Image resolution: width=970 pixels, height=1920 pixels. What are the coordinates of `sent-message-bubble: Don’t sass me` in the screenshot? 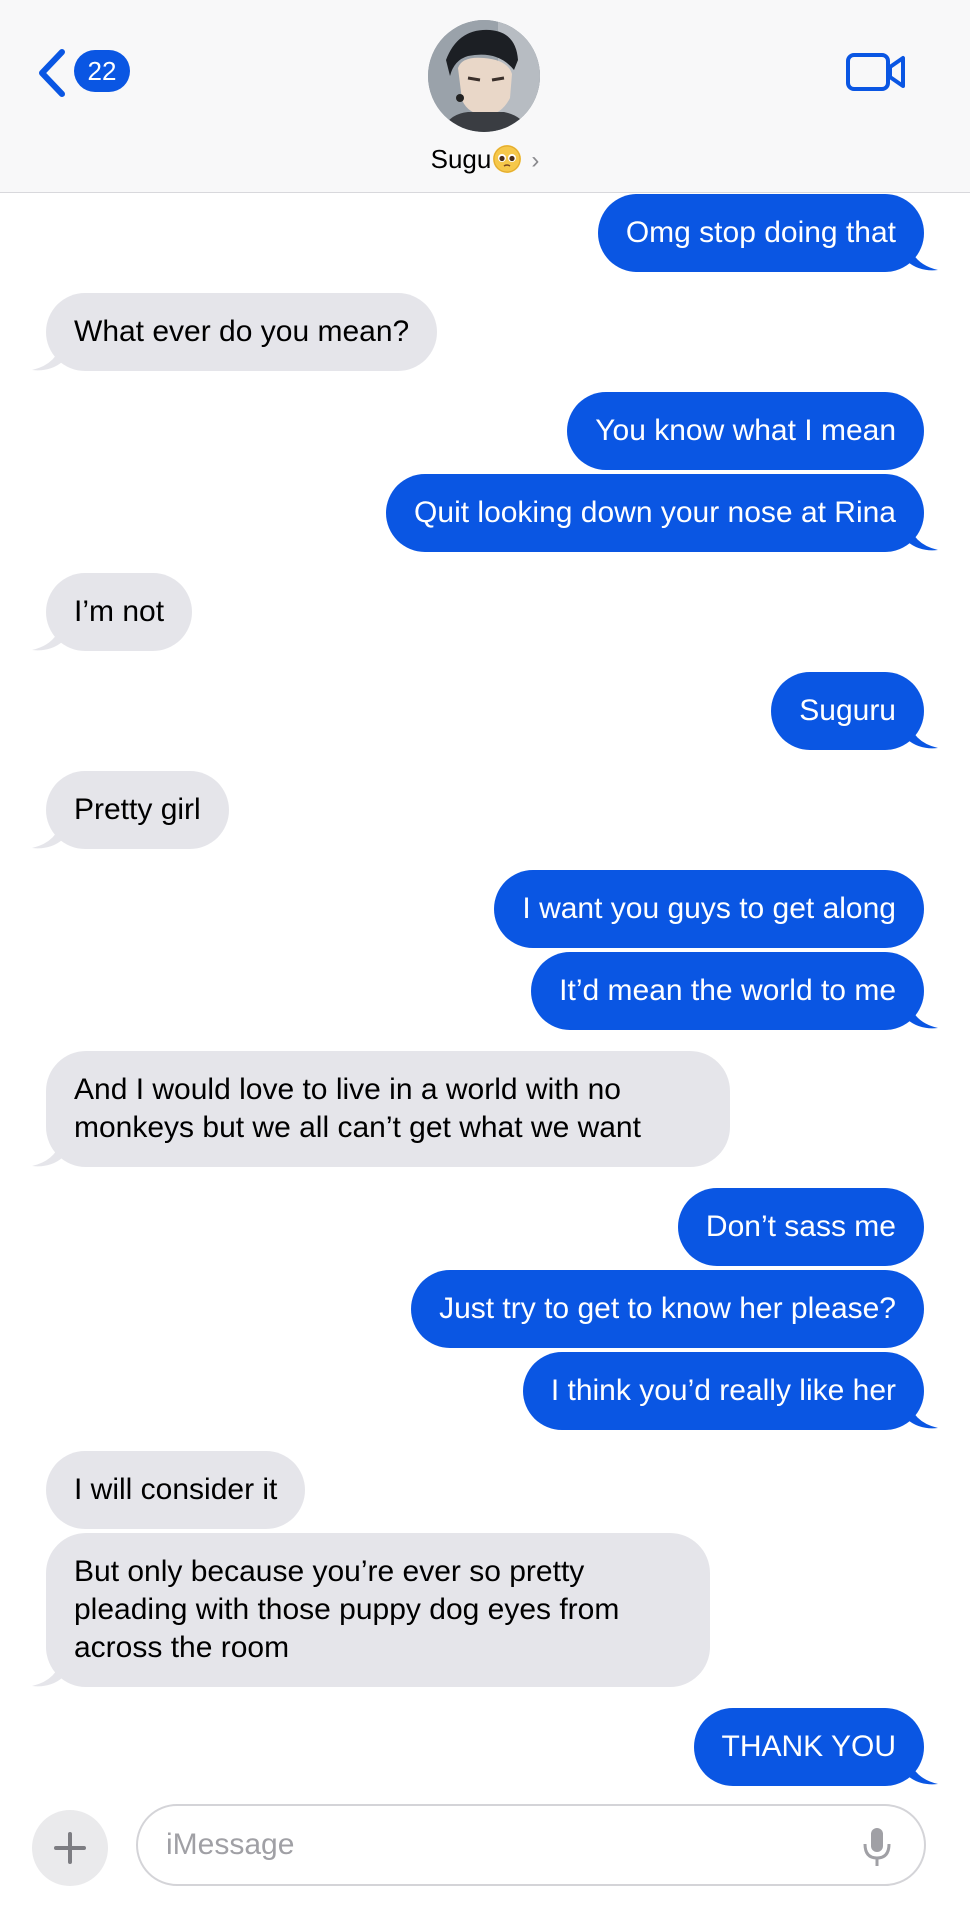 It's located at (800, 1227).